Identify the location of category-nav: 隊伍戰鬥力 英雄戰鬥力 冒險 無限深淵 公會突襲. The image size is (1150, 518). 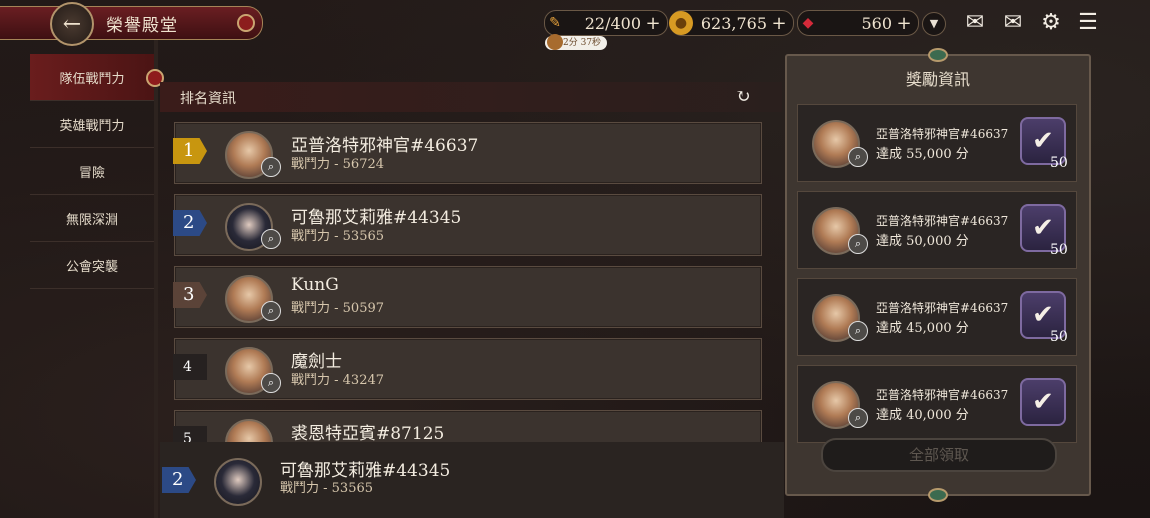
(97, 171).